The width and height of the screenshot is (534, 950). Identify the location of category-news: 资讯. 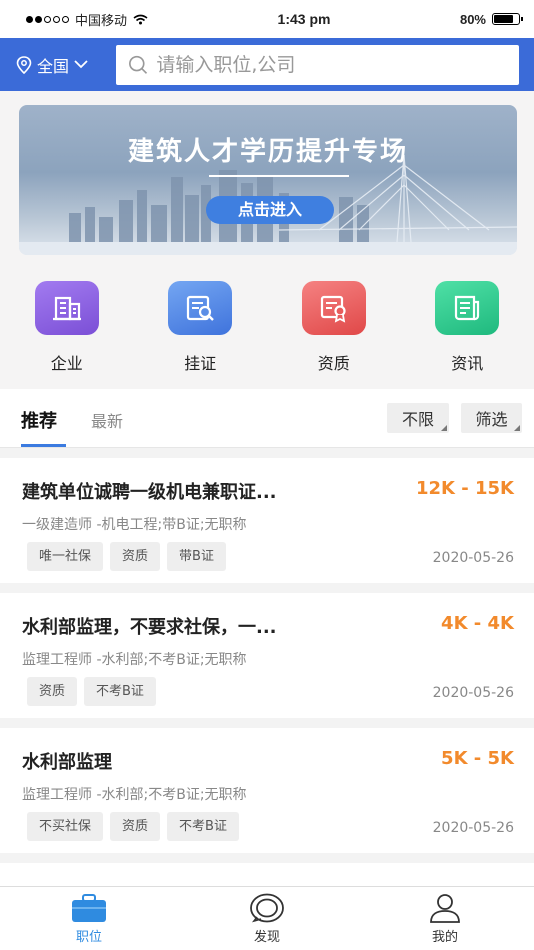
(467, 327).